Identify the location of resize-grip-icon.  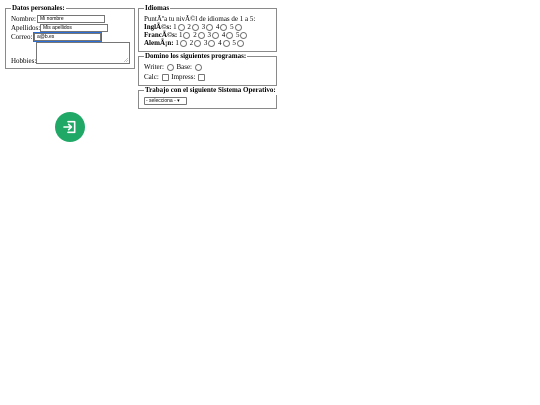
(126, 60).